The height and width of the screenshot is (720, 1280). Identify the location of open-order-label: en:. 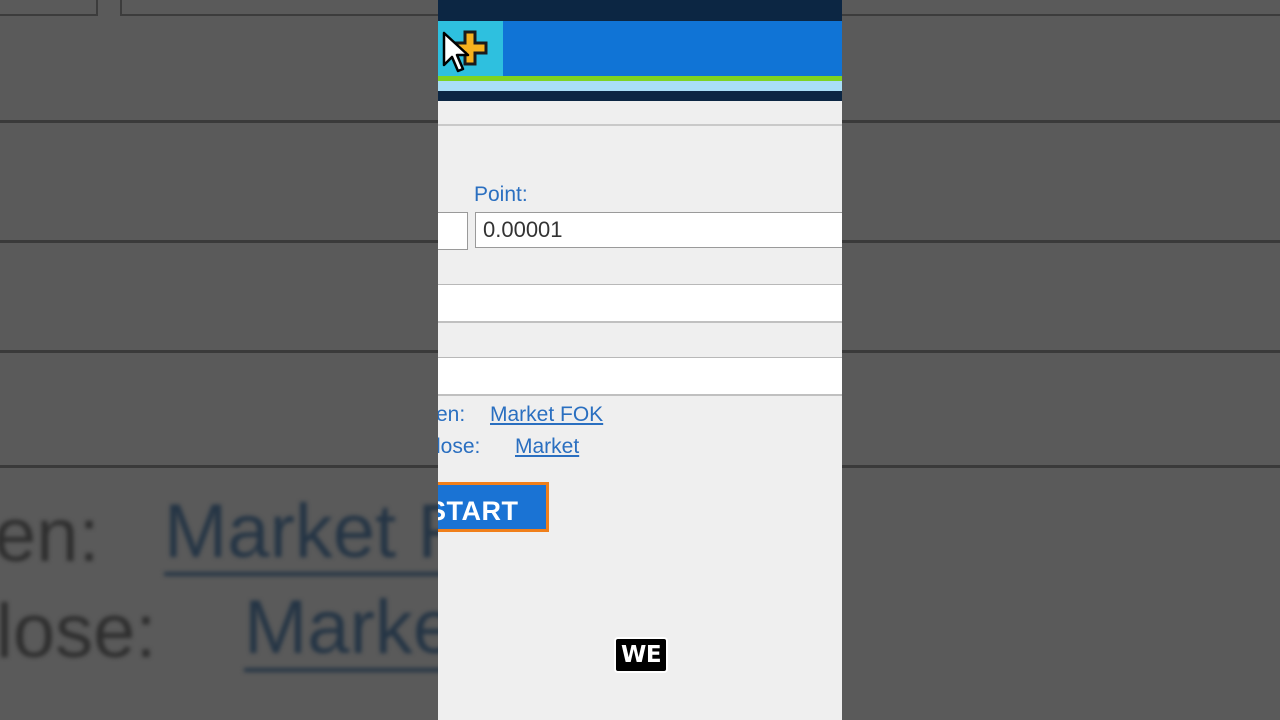
(452, 414).